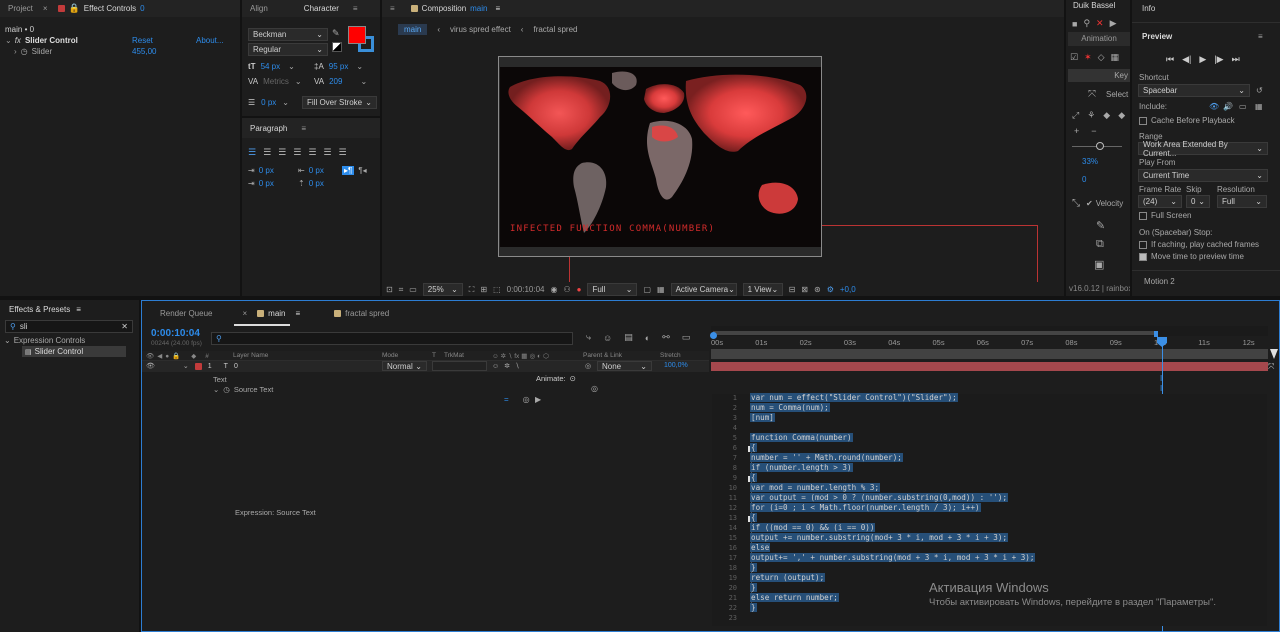  Describe the element at coordinates (1074, 57) in the screenshot. I see `checkbox-icon: ☑` at that location.